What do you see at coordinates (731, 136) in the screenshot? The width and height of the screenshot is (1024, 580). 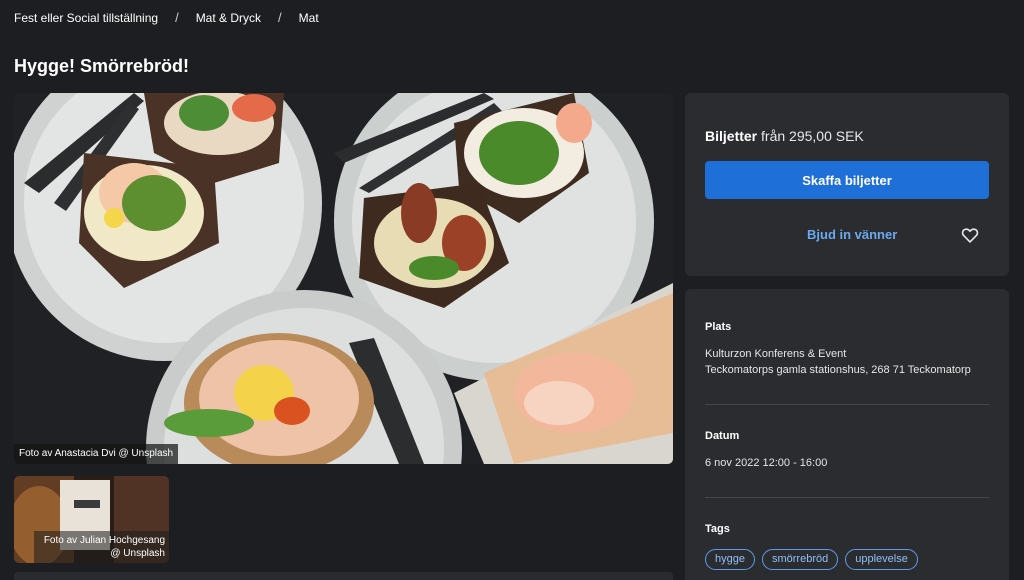 I see `ticket-label: Biljetter` at bounding box center [731, 136].